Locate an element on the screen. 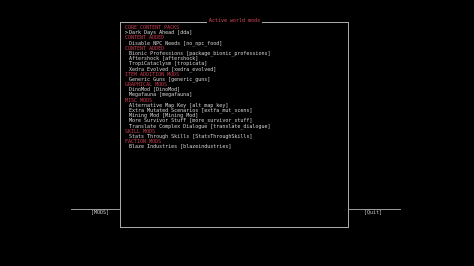 This screenshot has height=266, width=474. panel-title: Active world mods is located at coordinates (234, 21).